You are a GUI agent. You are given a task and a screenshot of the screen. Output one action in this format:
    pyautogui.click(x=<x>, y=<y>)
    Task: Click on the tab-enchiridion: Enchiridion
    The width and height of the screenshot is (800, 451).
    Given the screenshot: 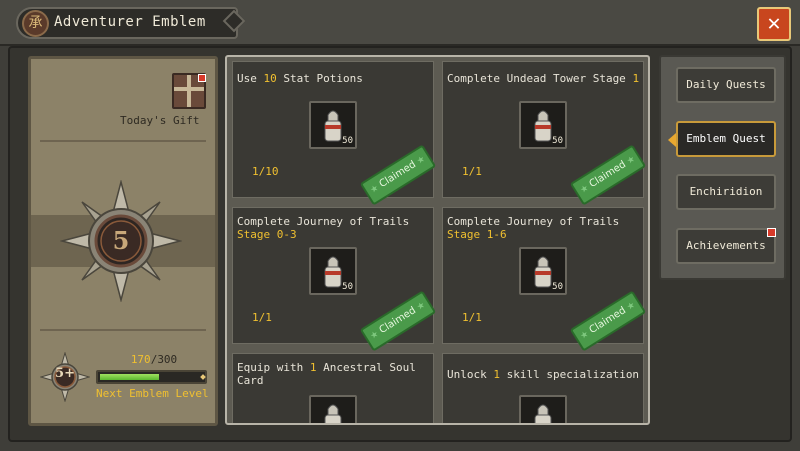 What is the action you would take?
    pyautogui.click(x=726, y=192)
    